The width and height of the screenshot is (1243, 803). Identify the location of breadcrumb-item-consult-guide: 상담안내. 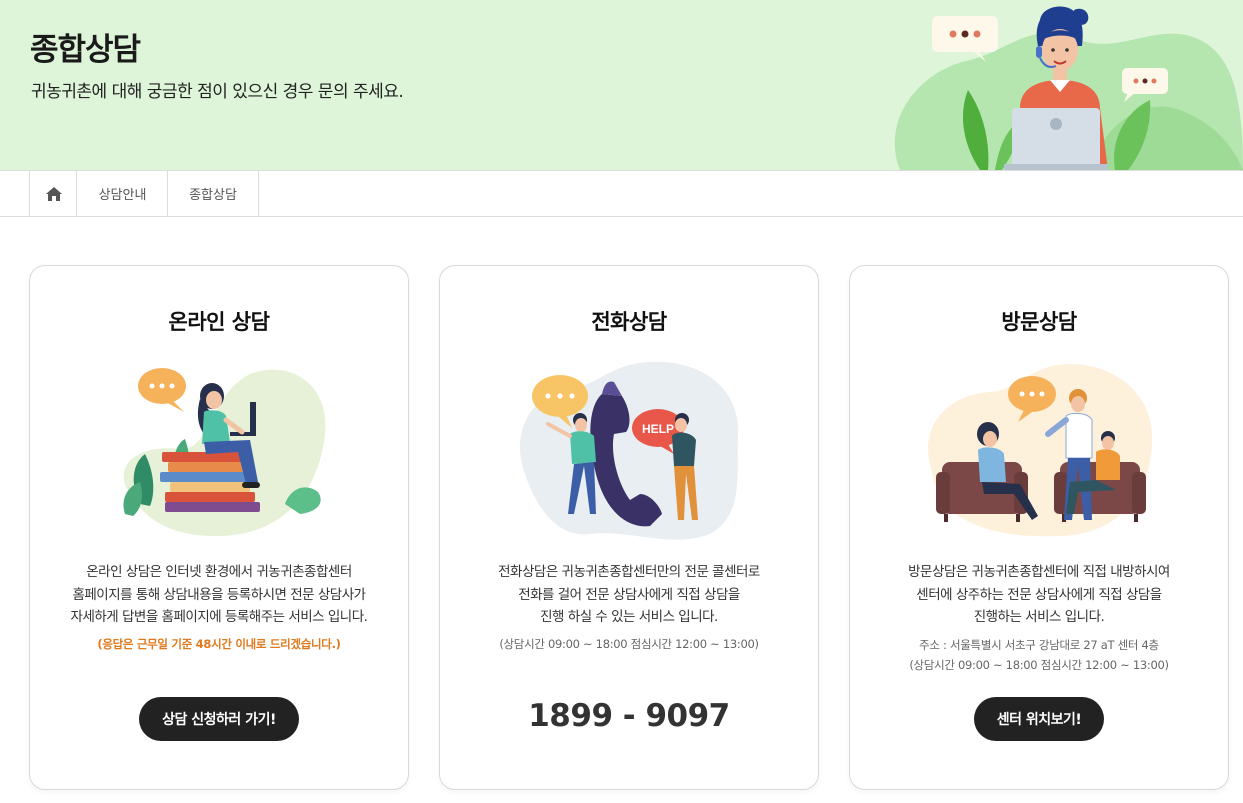
(122, 193).